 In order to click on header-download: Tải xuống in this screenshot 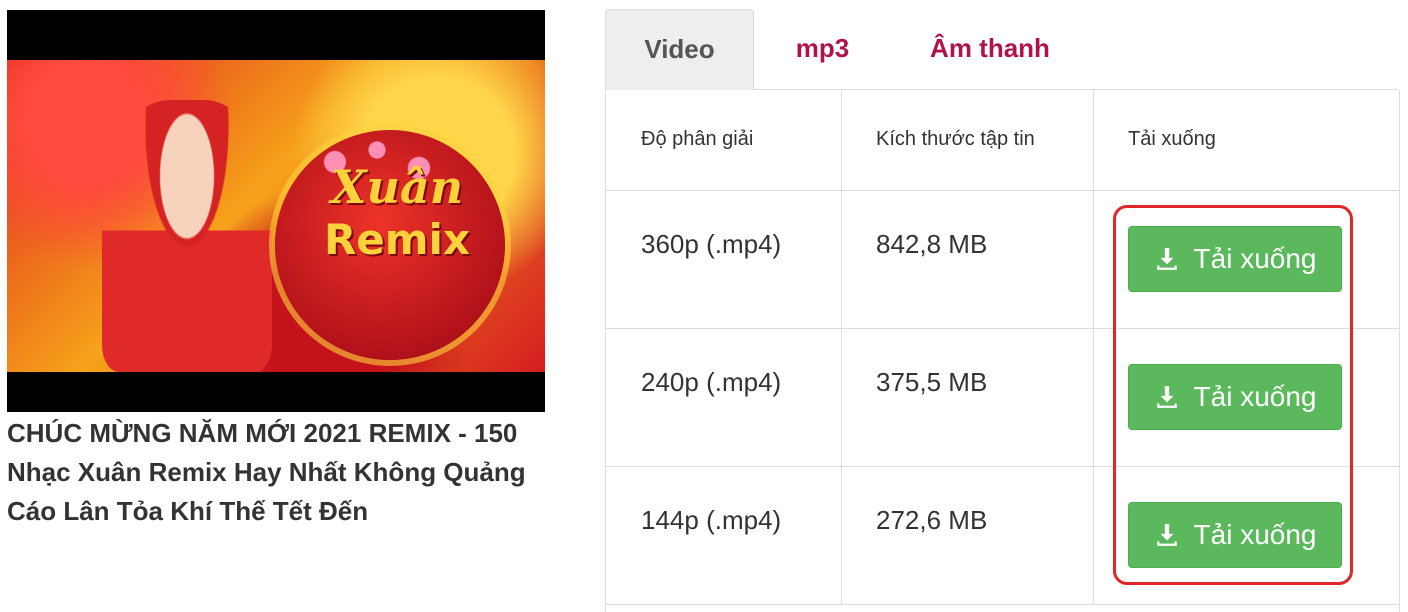, I will do `click(1172, 139)`.